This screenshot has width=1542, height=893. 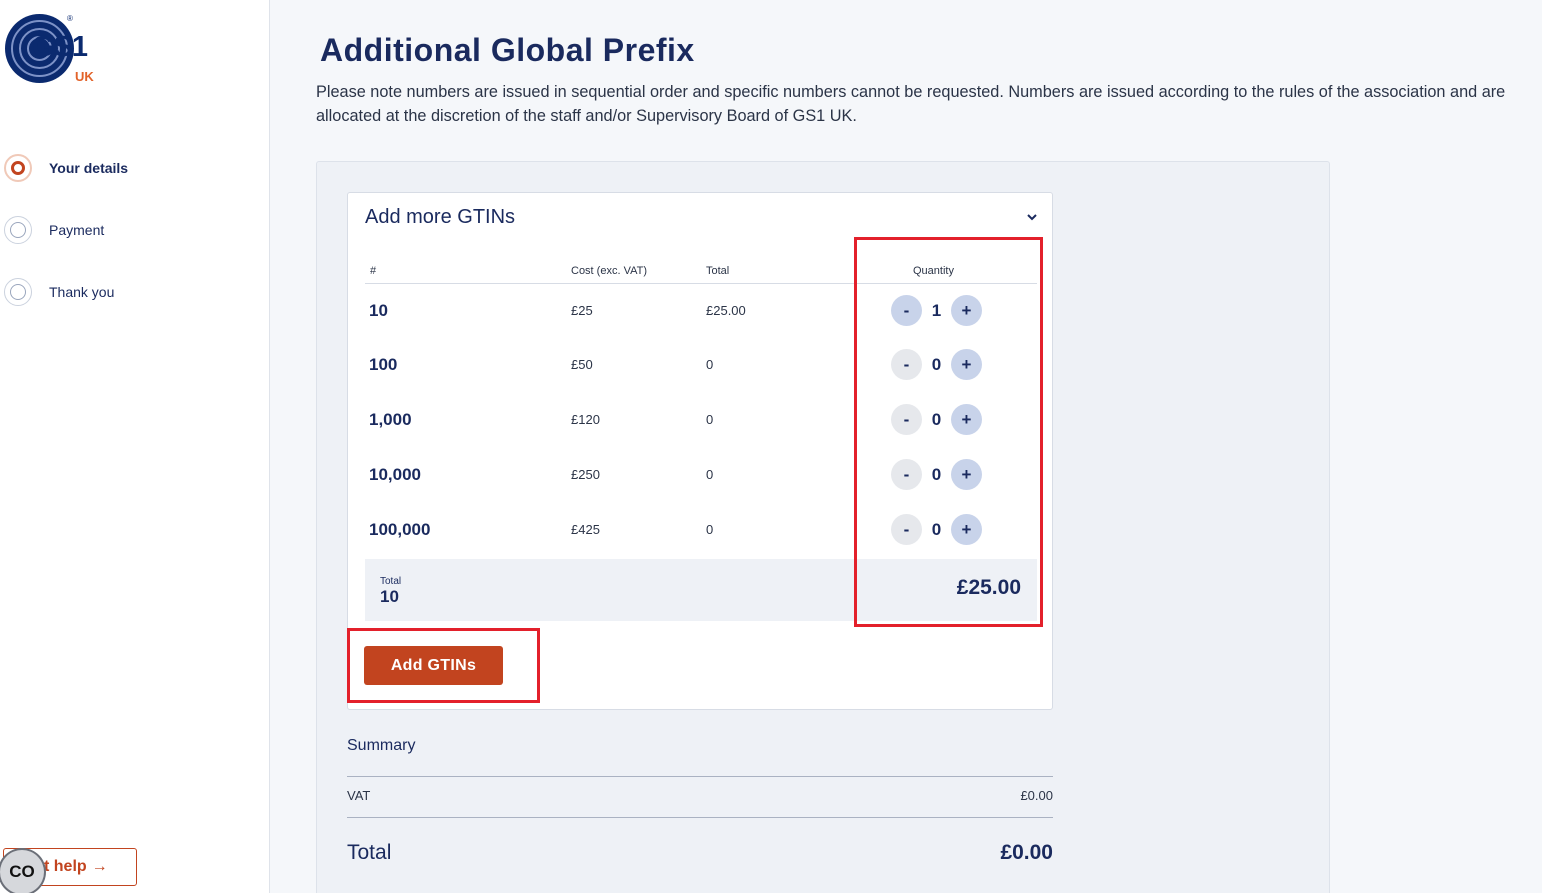 What do you see at coordinates (1036, 795) in the screenshot?
I see `vat-value: £0.00` at bounding box center [1036, 795].